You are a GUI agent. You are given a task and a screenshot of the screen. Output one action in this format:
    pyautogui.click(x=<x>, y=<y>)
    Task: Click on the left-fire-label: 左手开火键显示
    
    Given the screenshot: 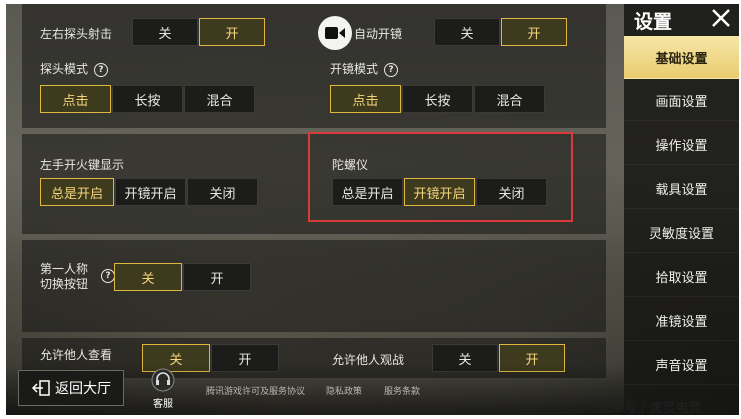 What is the action you would take?
    pyautogui.click(x=82, y=165)
    